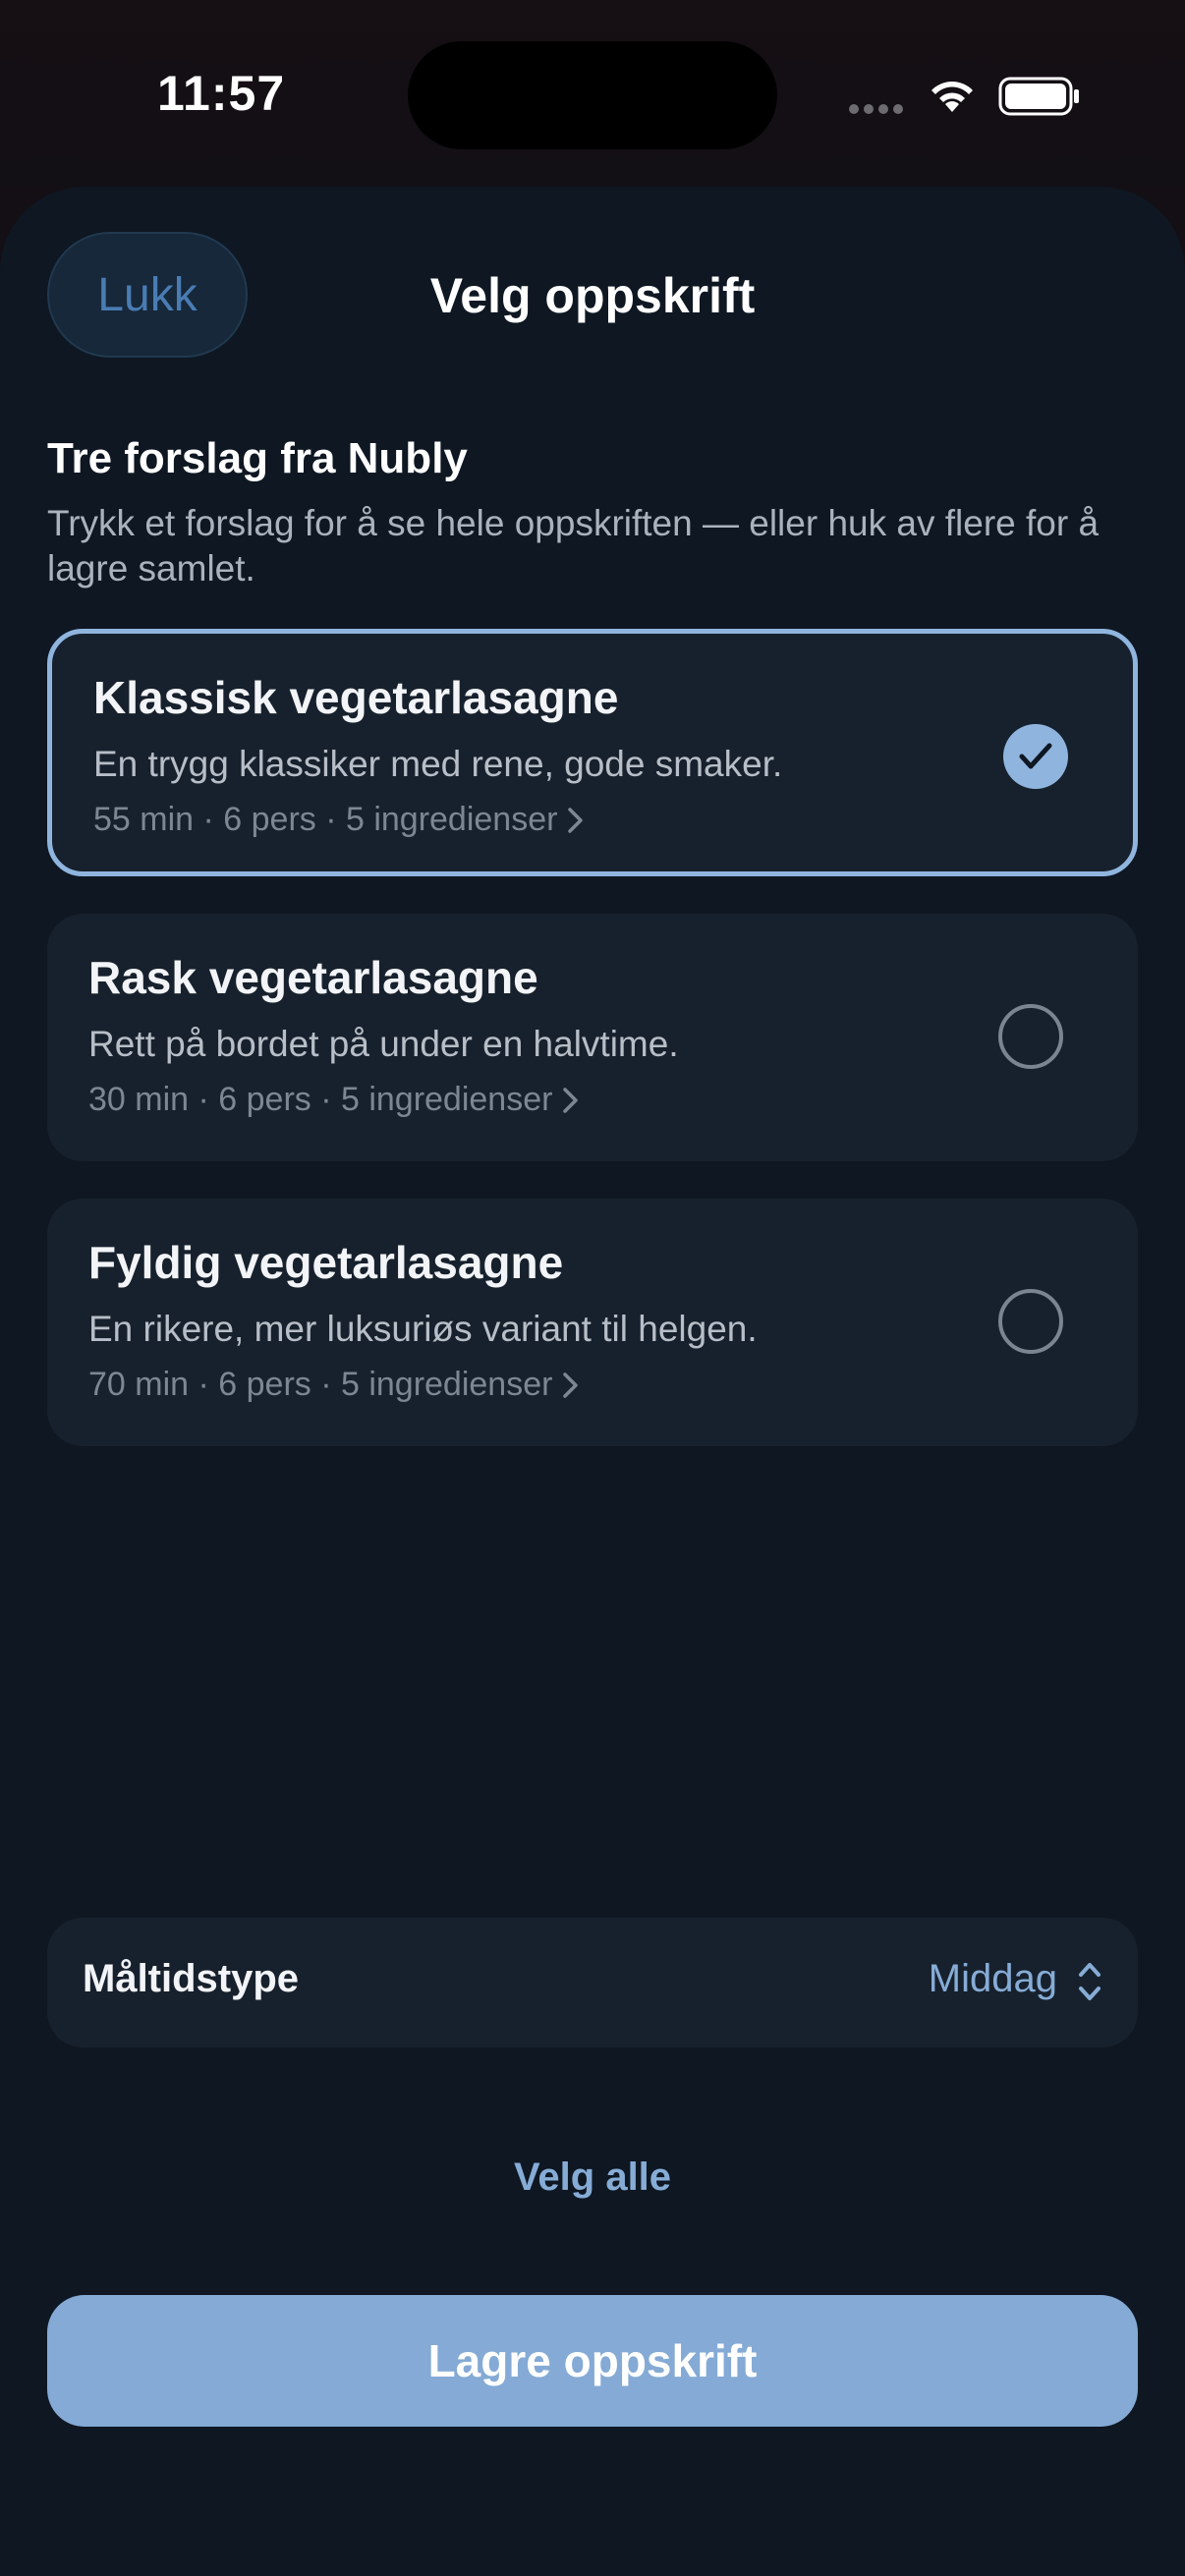 This screenshot has width=1185, height=2576. I want to click on status-bar: 11:57, so click(592, 93).